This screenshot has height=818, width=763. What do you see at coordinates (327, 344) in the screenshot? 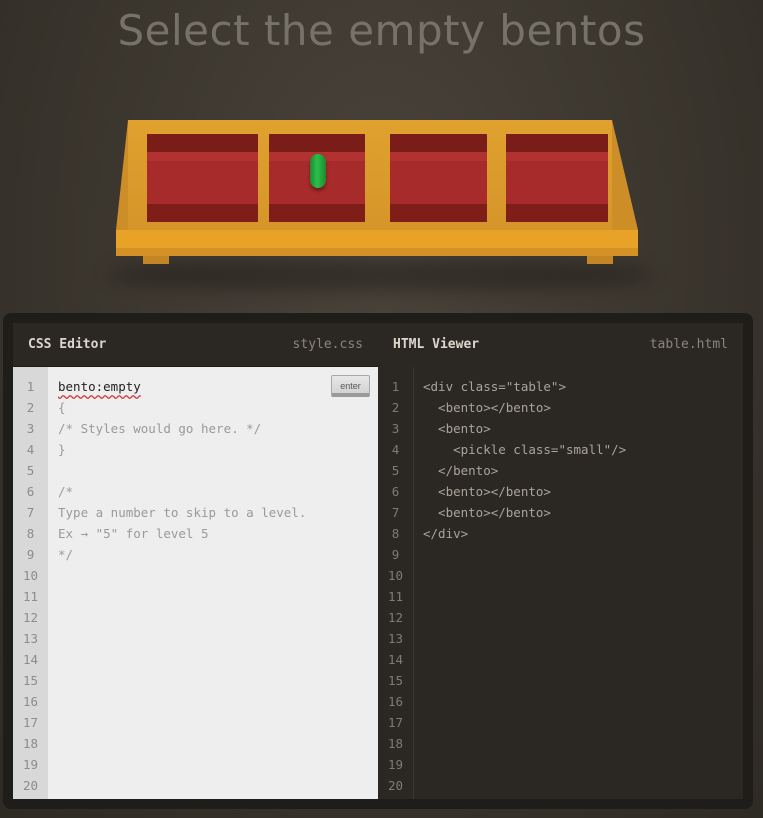
I see `css-editor-filename: style.css` at bounding box center [327, 344].